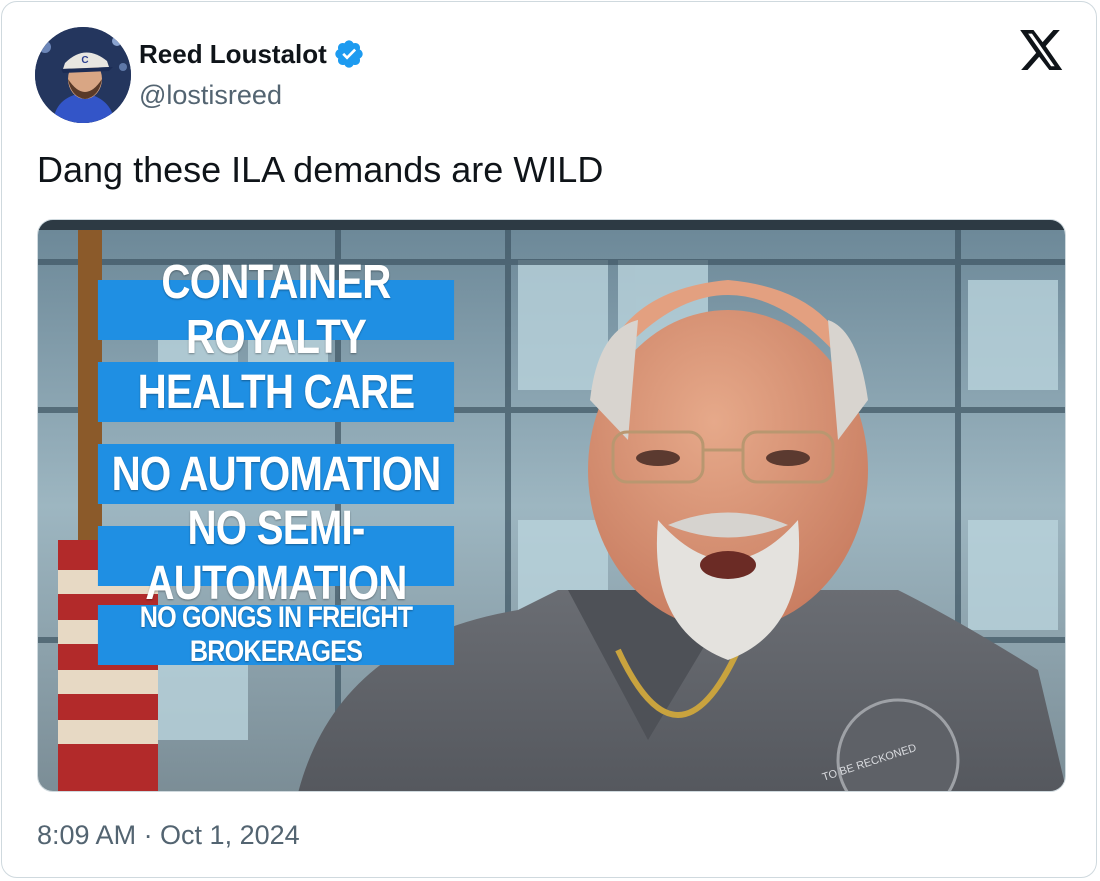  Describe the element at coordinates (1042, 50) in the screenshot. I see `x-logo-icon` at that location.